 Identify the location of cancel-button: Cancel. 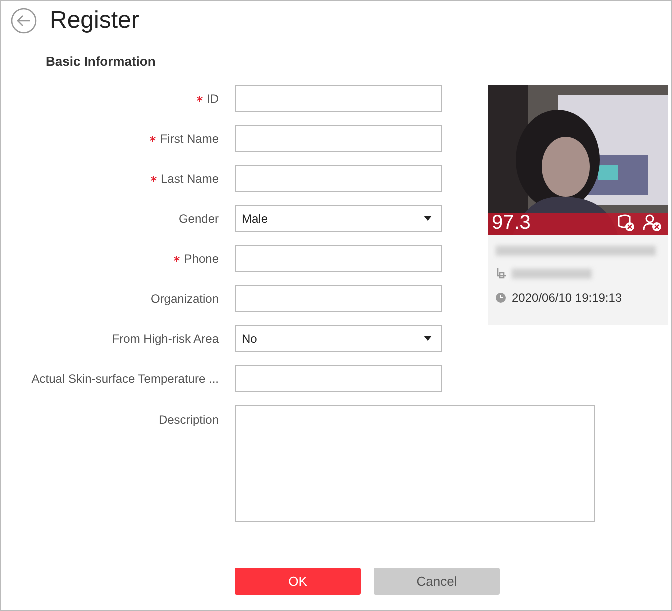
(437, 581).